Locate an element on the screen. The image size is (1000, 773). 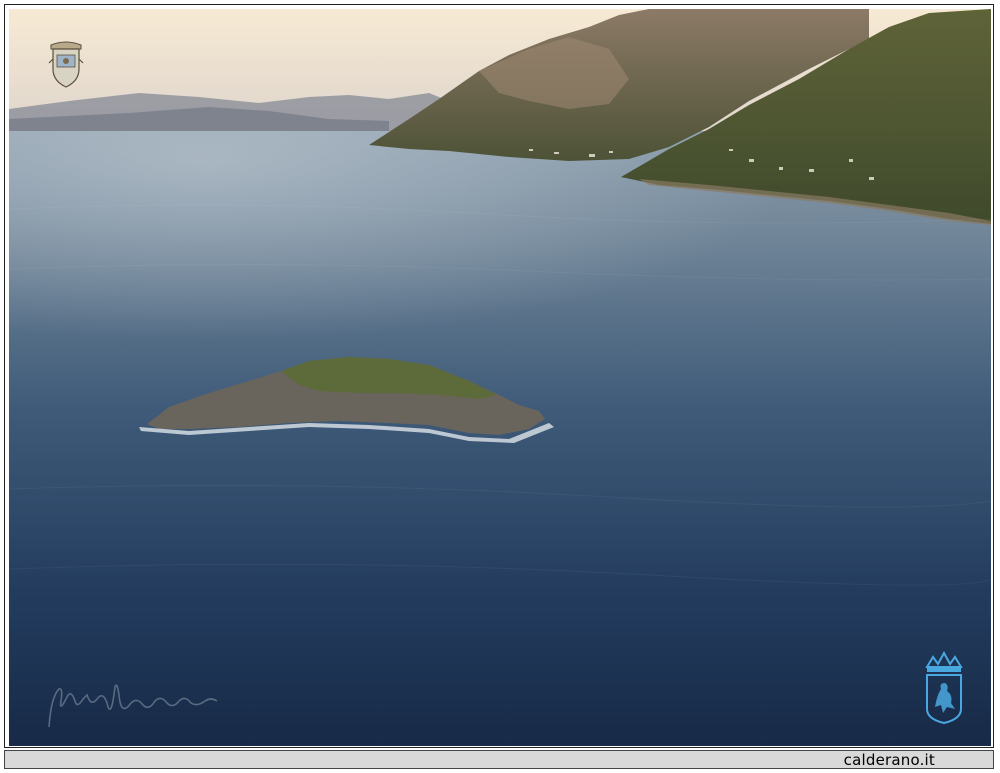
crowned-lion-crest-icon is located at coordinates (944, 688).